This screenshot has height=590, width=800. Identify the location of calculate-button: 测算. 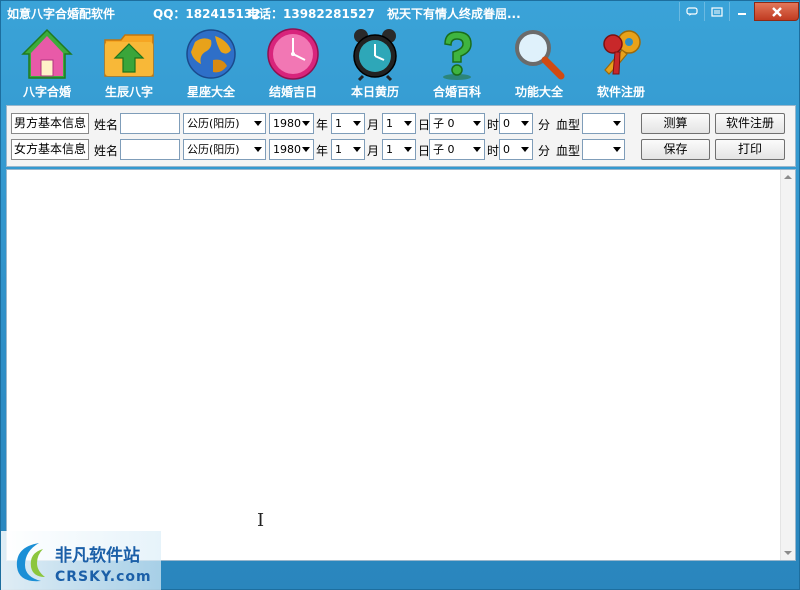
(675, 123).